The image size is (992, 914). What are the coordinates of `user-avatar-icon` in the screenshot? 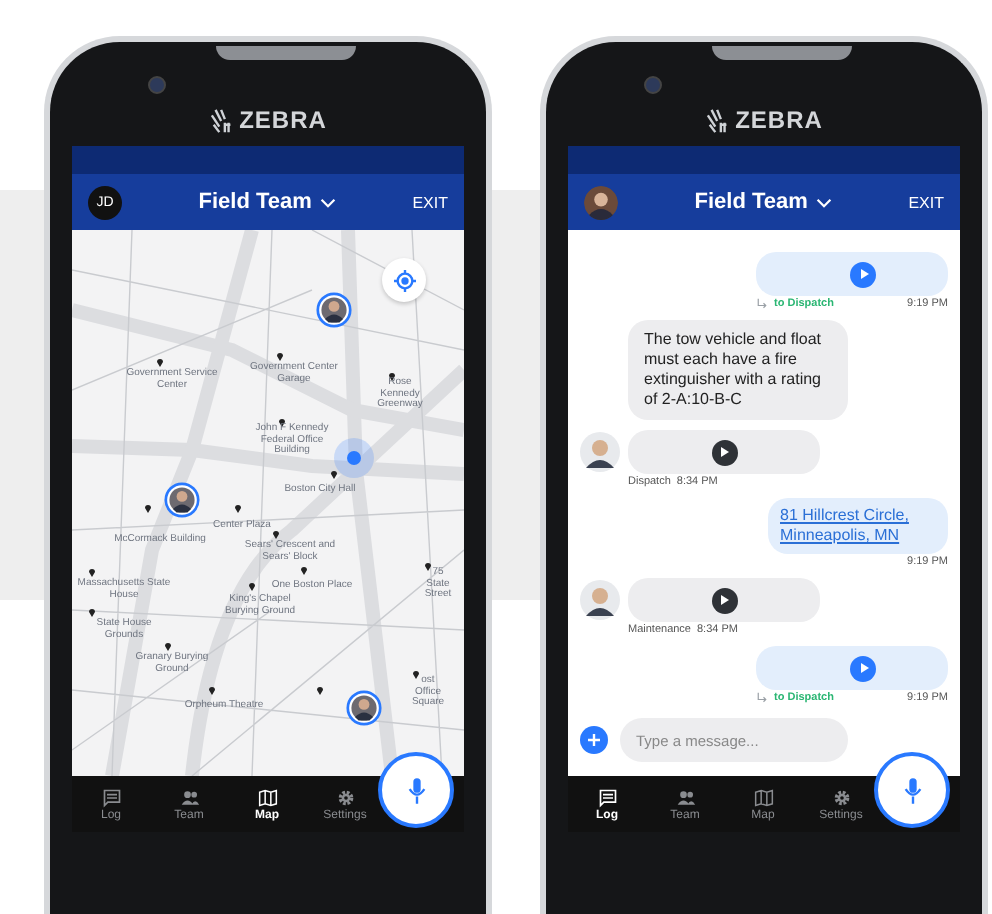 It's located at (601, 202).